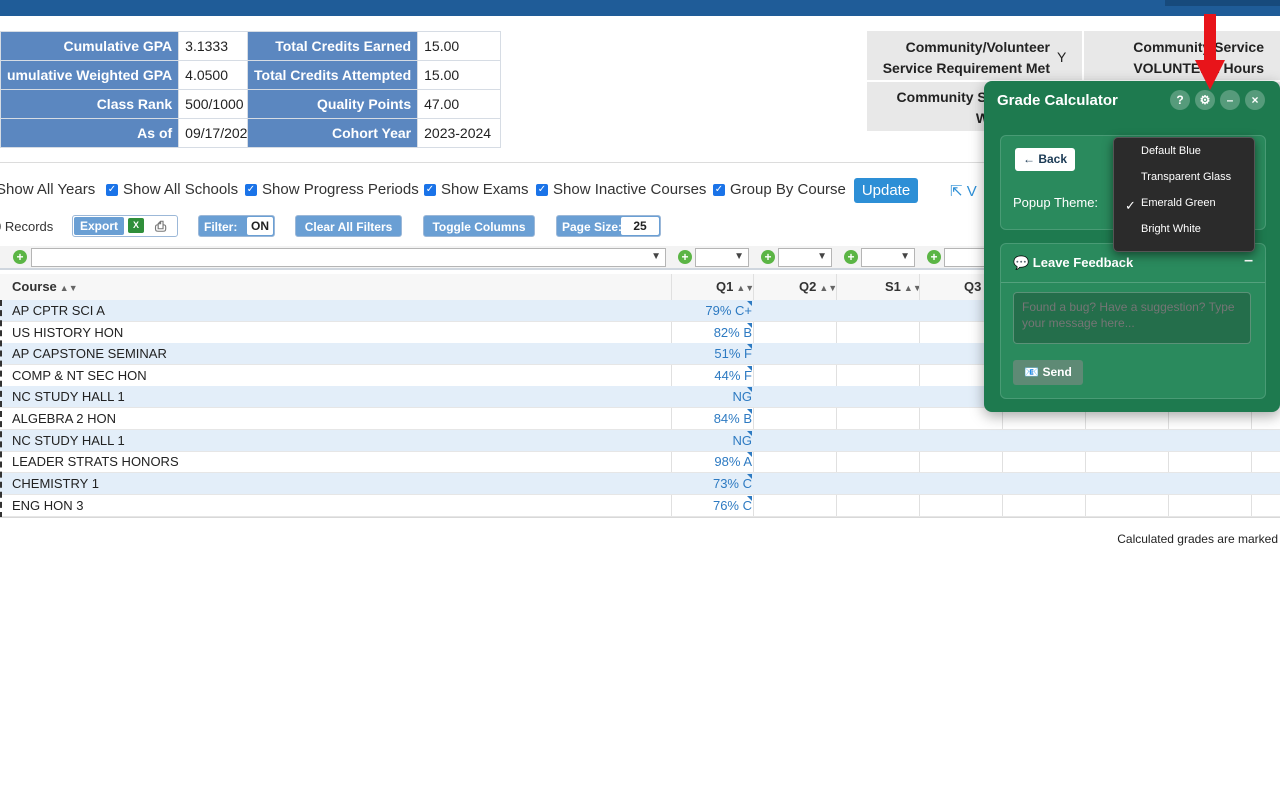  Describe the element at coordinates (1205, 100) in the screenshot. I see `settings-button: ⚙` at that location.